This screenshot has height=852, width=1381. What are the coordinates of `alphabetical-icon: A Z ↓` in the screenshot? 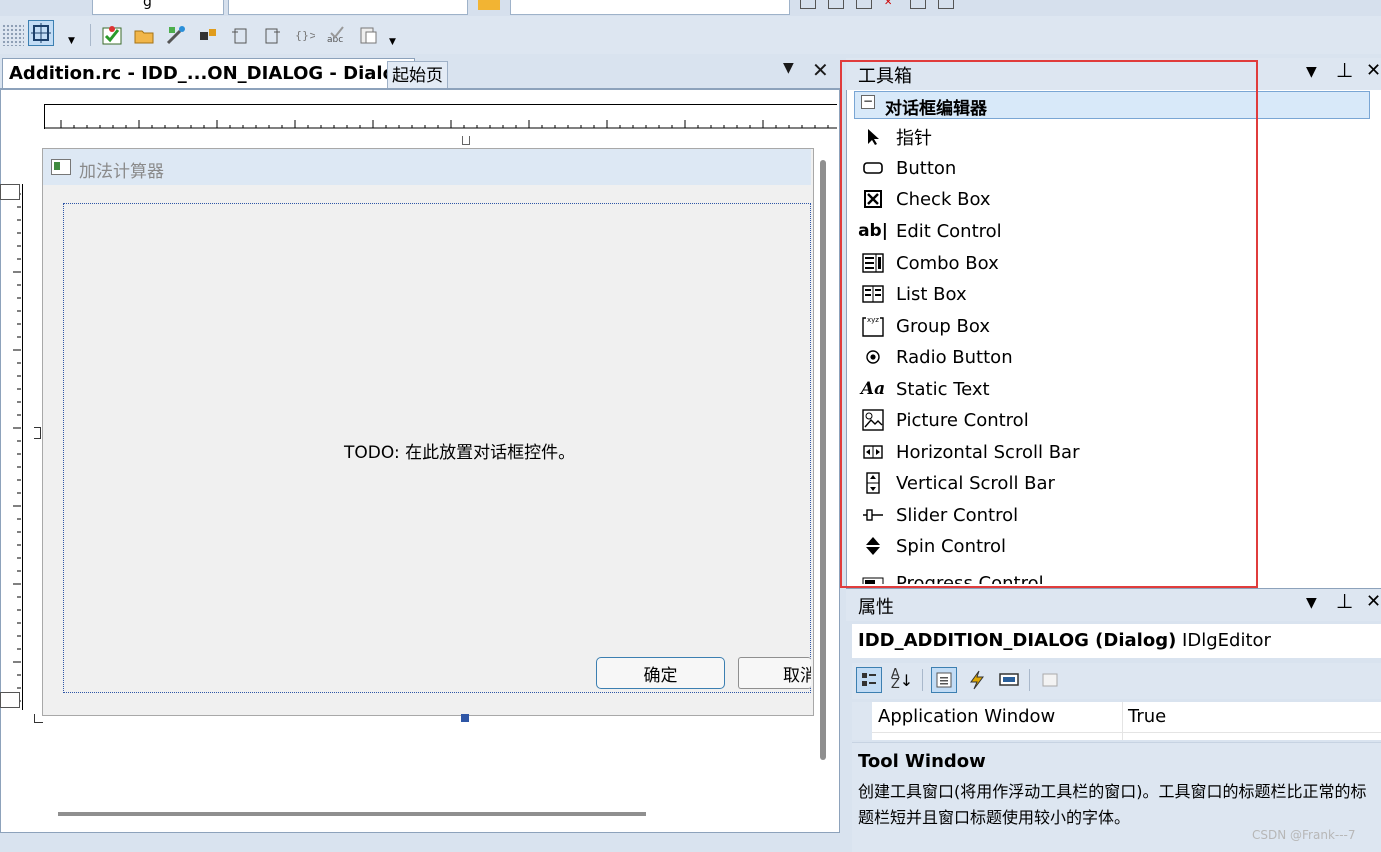 It's located at (902, 680).